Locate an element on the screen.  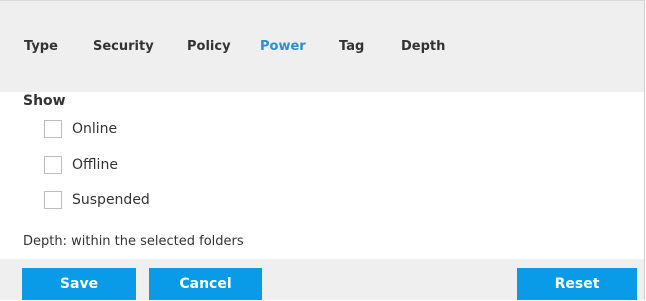
online-checkbox is located at coordinates (53, 129).